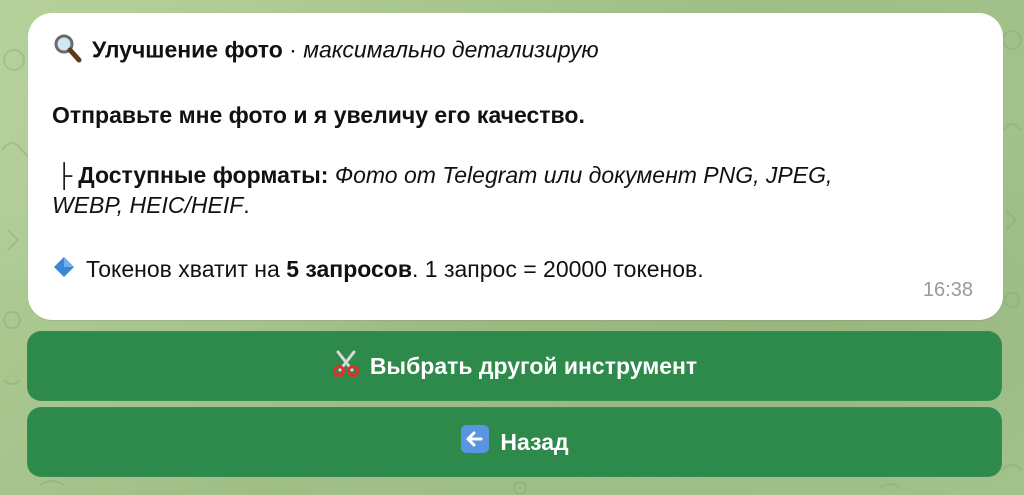 This screenshot has width=1024, height=495. Describe the element at coordinates (187, 49) in the screenshot. I see `header-title: Улучшение фото` at that location.